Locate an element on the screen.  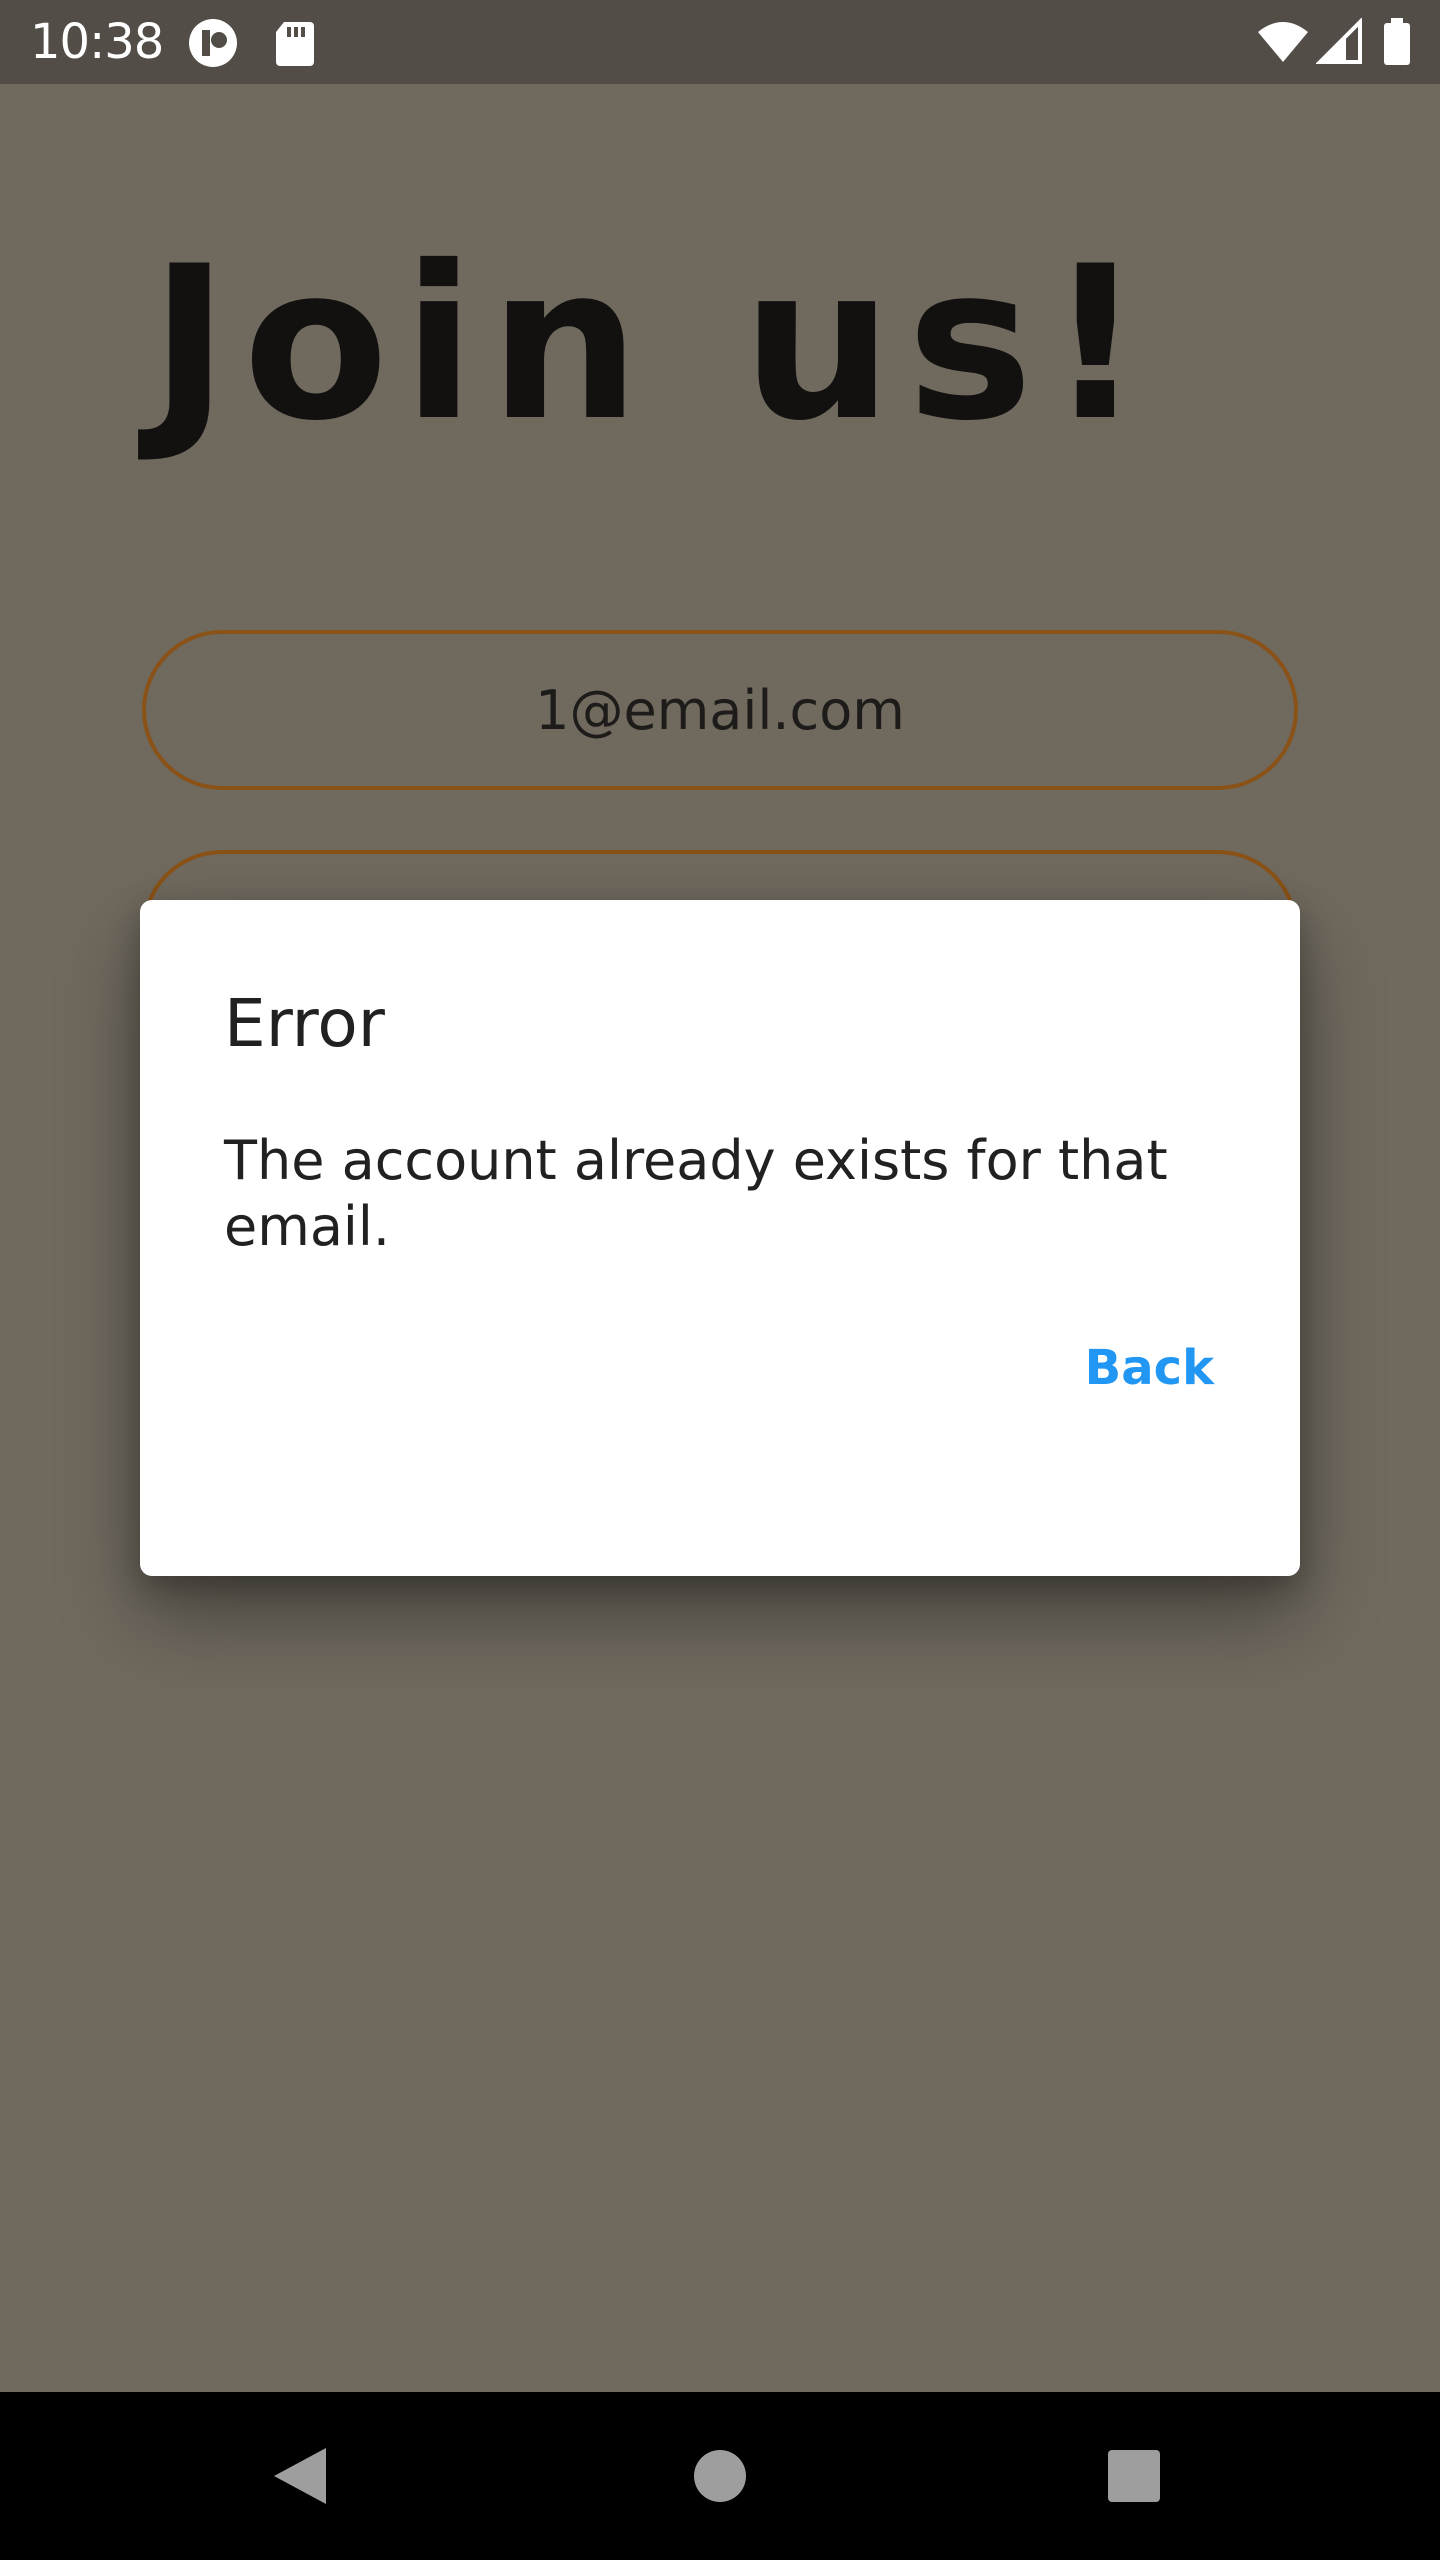
battery-icon is located at coordinates (1397, 43).